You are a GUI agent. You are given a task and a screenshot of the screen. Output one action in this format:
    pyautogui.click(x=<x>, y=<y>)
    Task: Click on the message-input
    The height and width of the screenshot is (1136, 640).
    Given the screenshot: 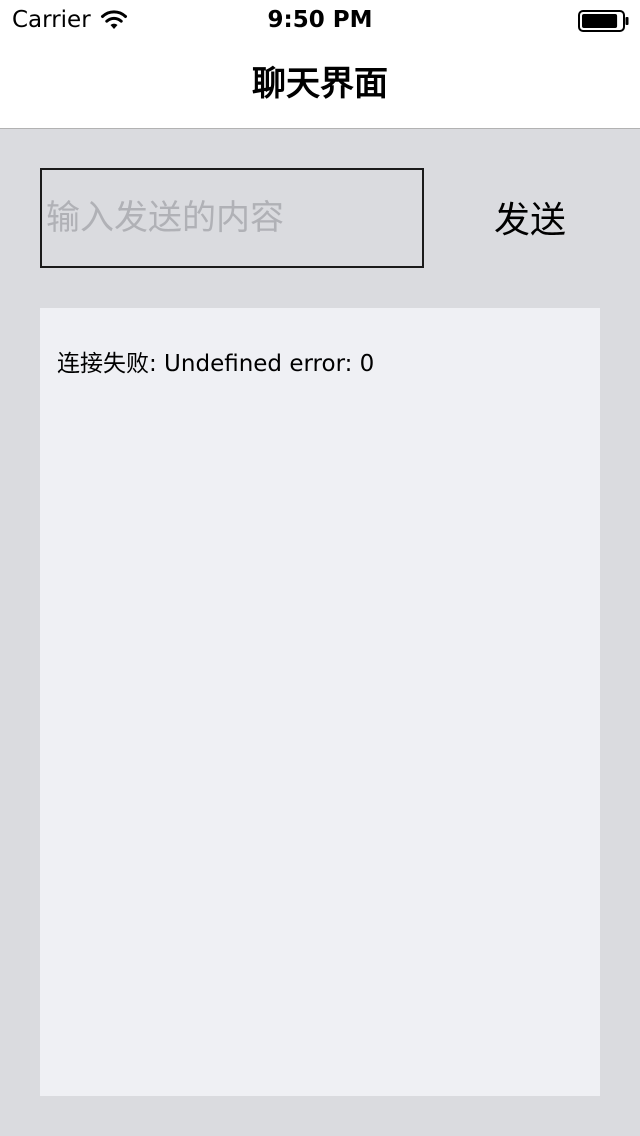 What is the action you would take?
    pyautogui.click(x=232, y=218)
    